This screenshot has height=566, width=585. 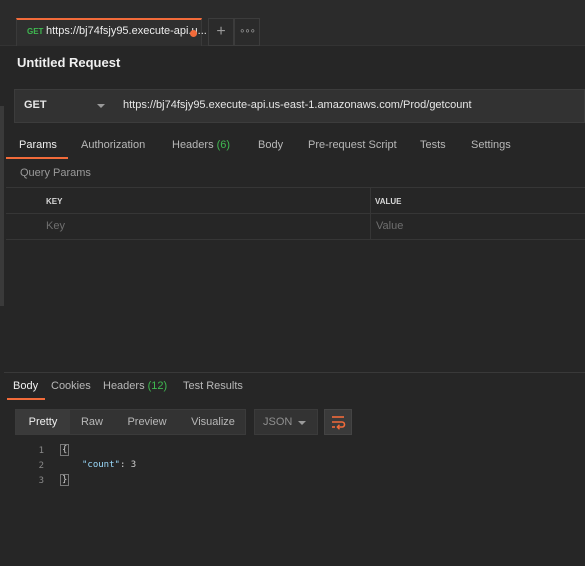 What do you see at coordinates (37, 158) in the screenshot?
I see `active-tab-indicator` at bounding box center [37, 158].